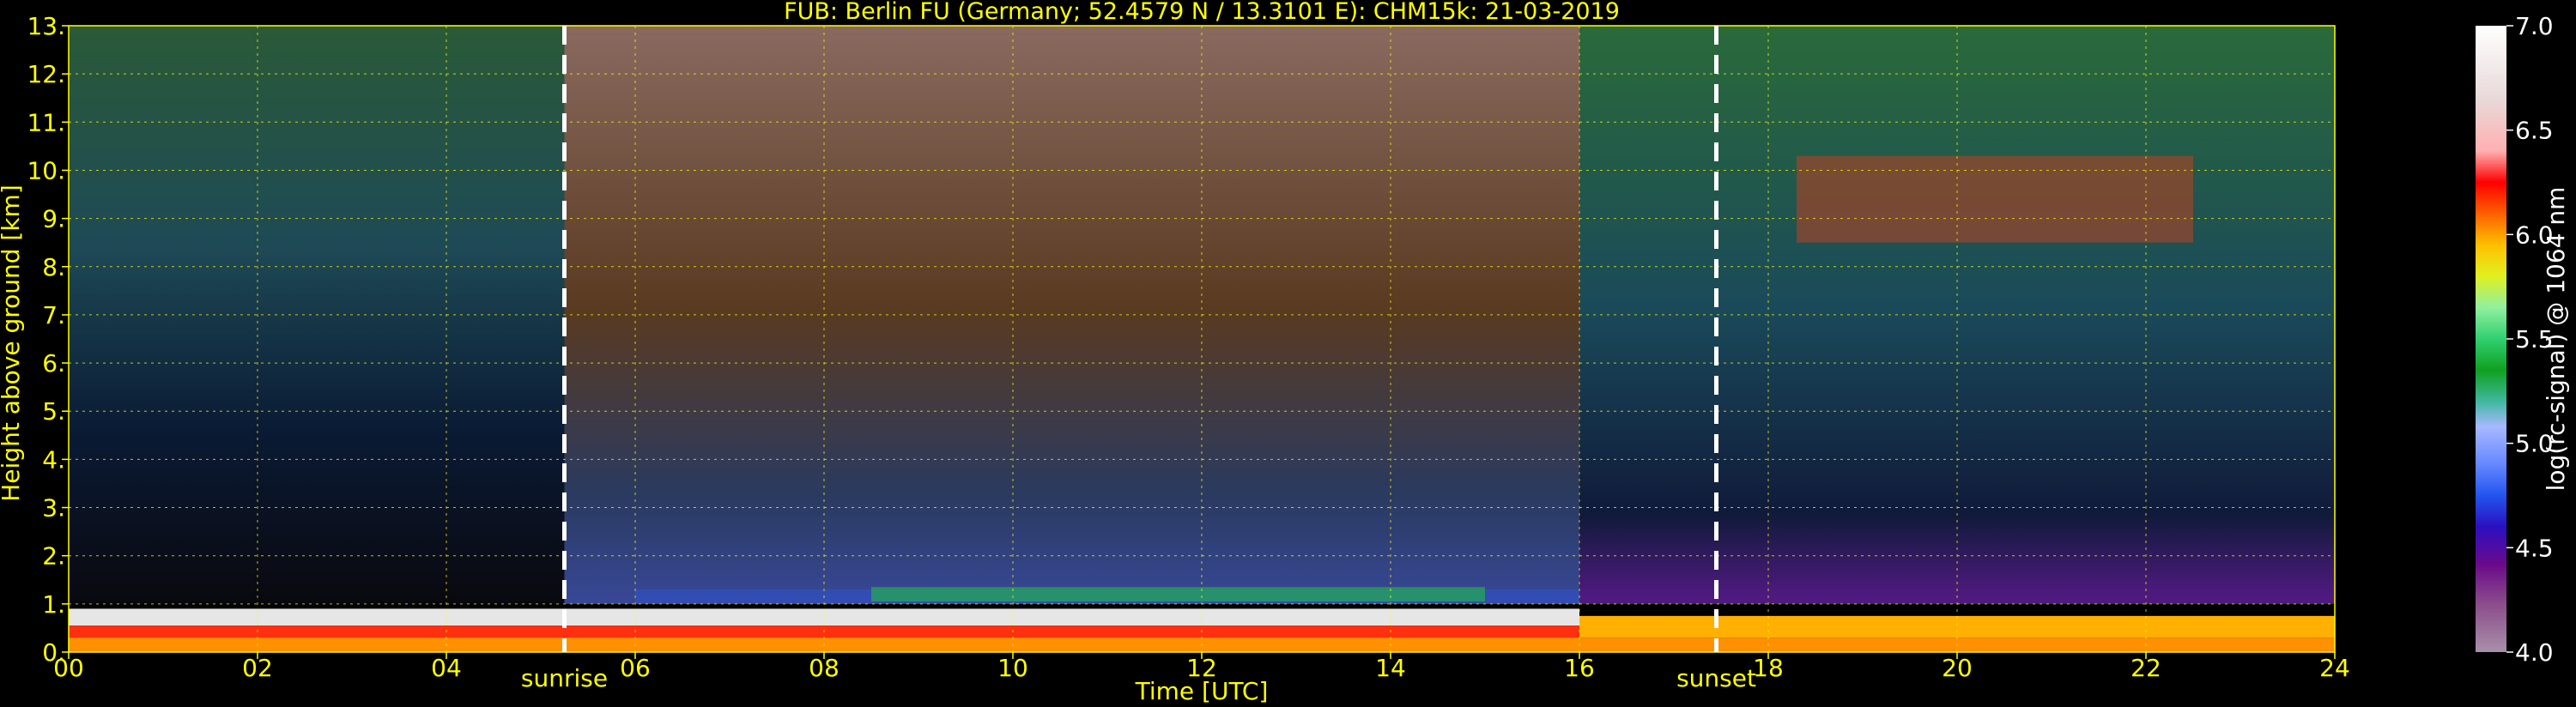  What do you see at coordinates (1579, 668) in the screenshot?
I see `x-tick-label: 16` at bounding box center [1579, 668].